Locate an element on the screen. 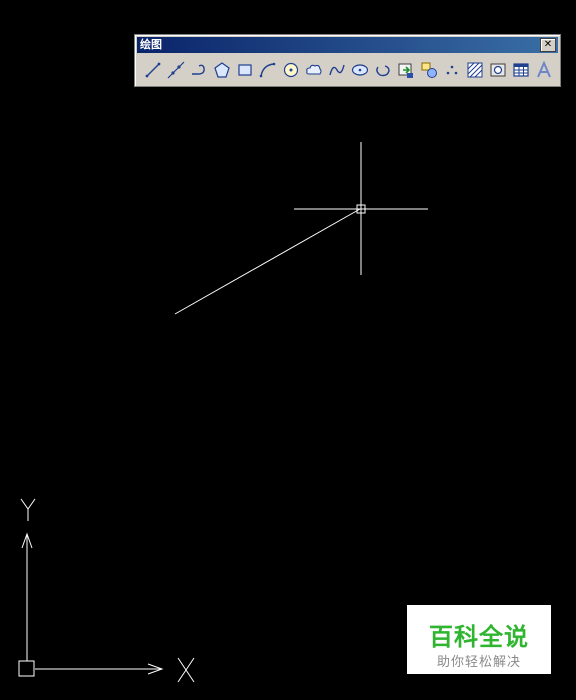  rectangle-button is located at coordinates (244, 70).